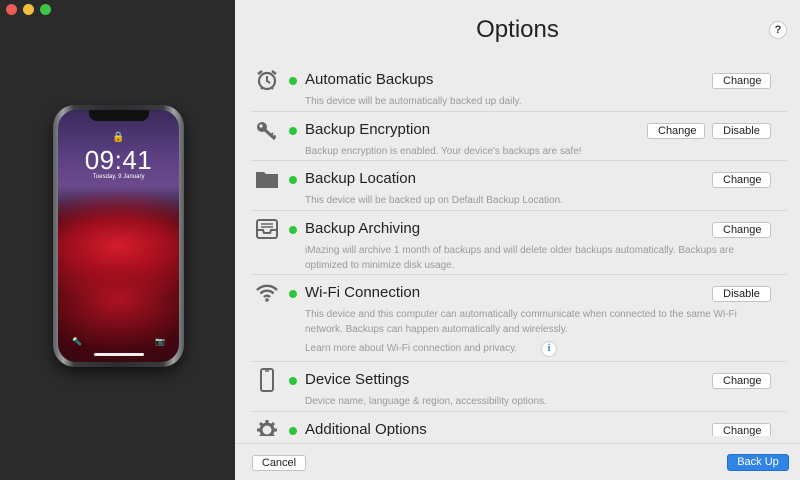 The width and height of the screenshot is (800, 480). I want to click on minimize-window-button, so click(28, 9).